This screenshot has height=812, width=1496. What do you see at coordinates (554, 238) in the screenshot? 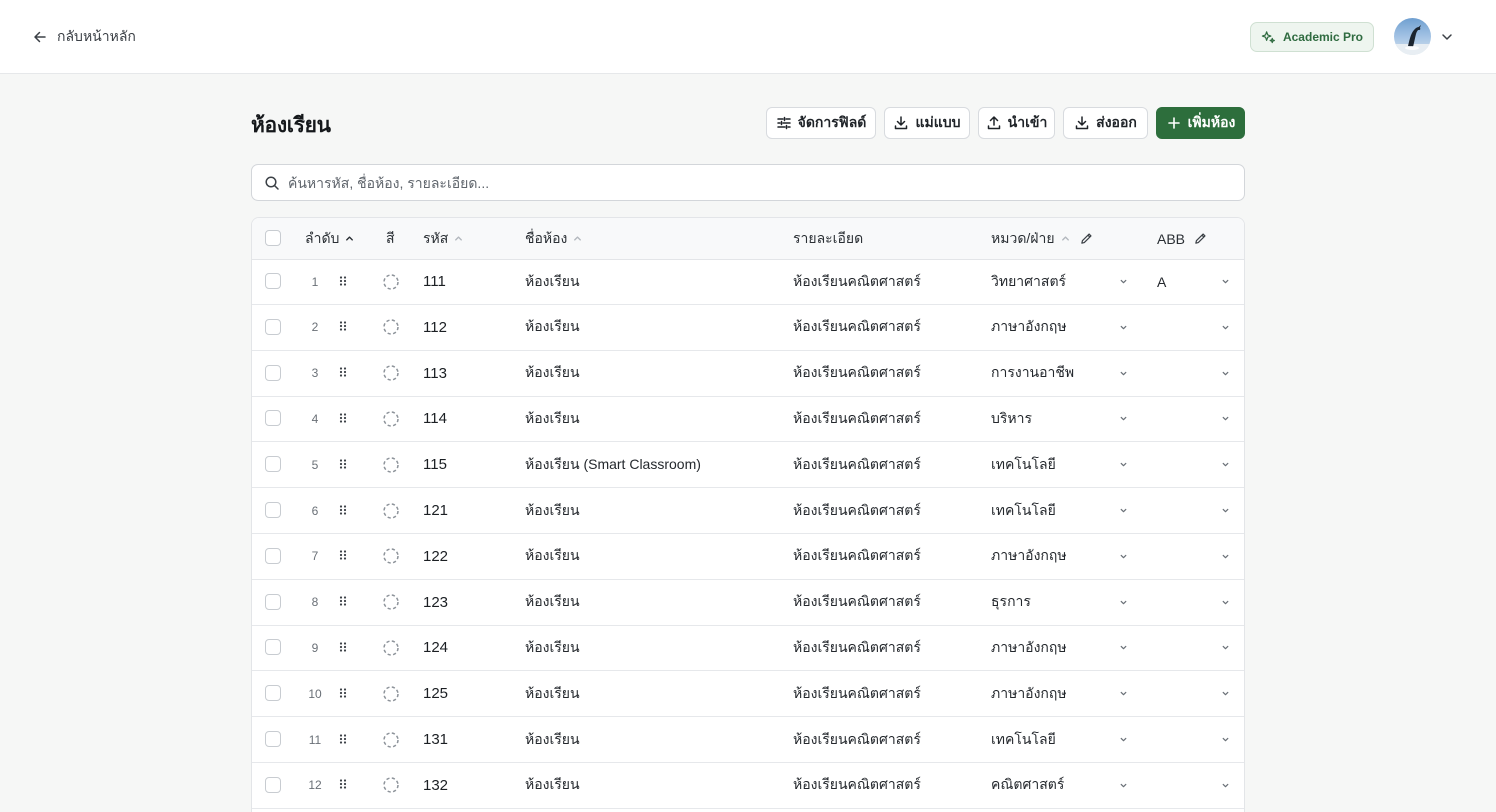
I see `column-header-name: ชื่อห้อง` at bounding box center [554, 238].